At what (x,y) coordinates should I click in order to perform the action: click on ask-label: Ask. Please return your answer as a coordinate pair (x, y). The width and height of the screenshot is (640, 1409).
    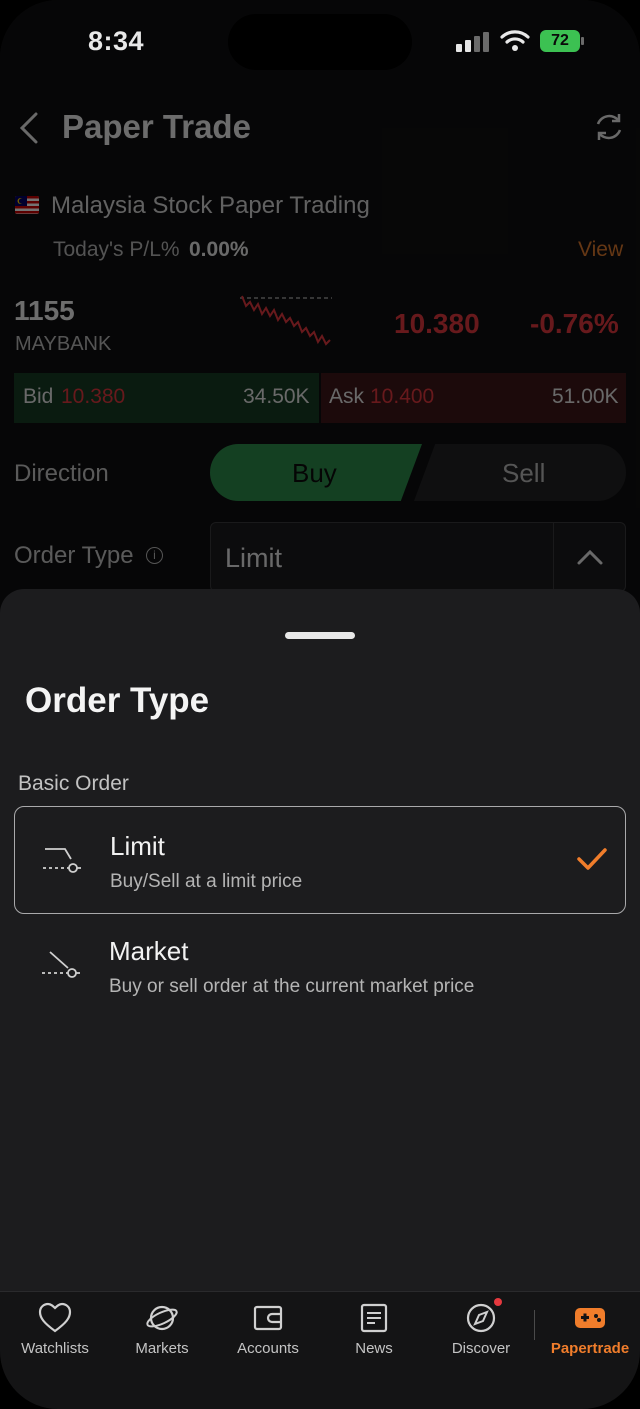
    Looking at the image, I should click on (347, 396).